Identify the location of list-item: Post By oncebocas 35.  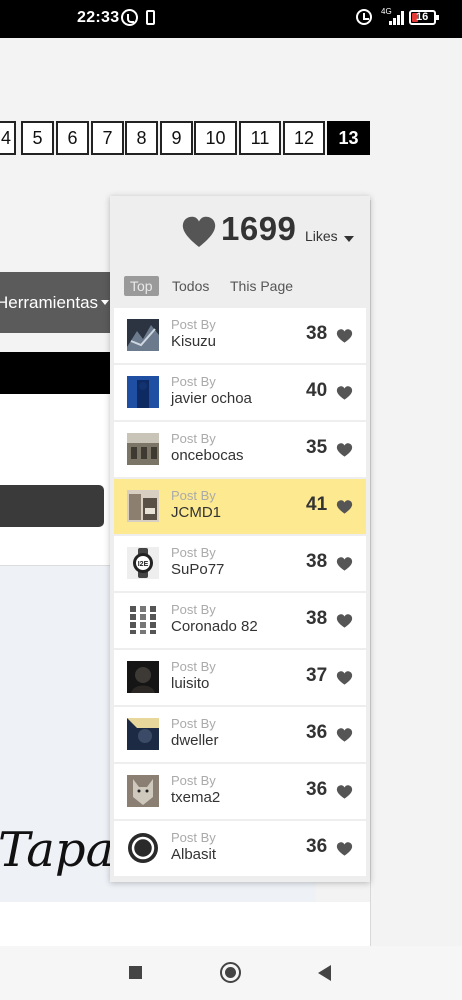
(240, 449).